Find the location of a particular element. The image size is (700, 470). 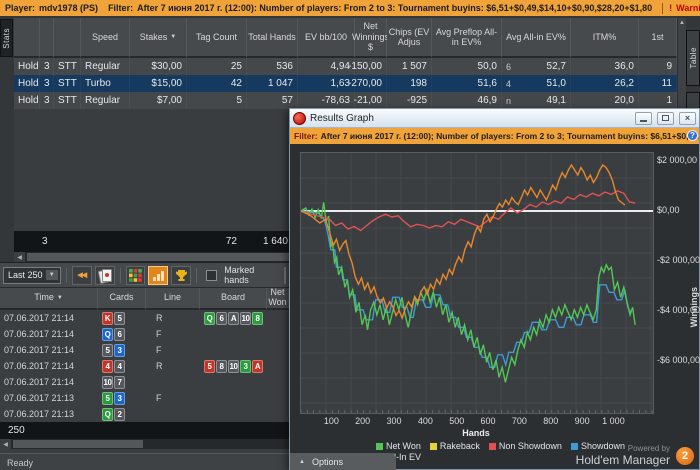

maximize-button is located at coordinates (665, 118).